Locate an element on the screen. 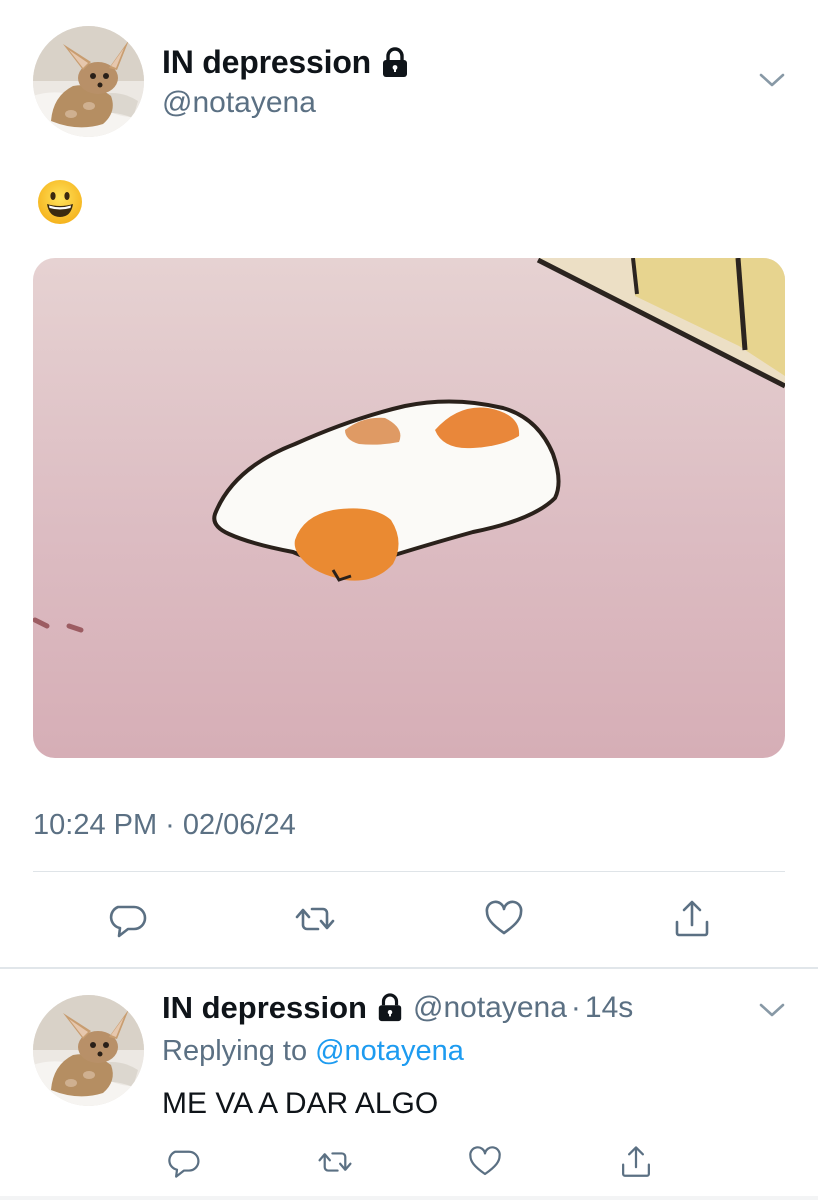  reply-author-name: IN depression is located at coordinates (264, 1007).